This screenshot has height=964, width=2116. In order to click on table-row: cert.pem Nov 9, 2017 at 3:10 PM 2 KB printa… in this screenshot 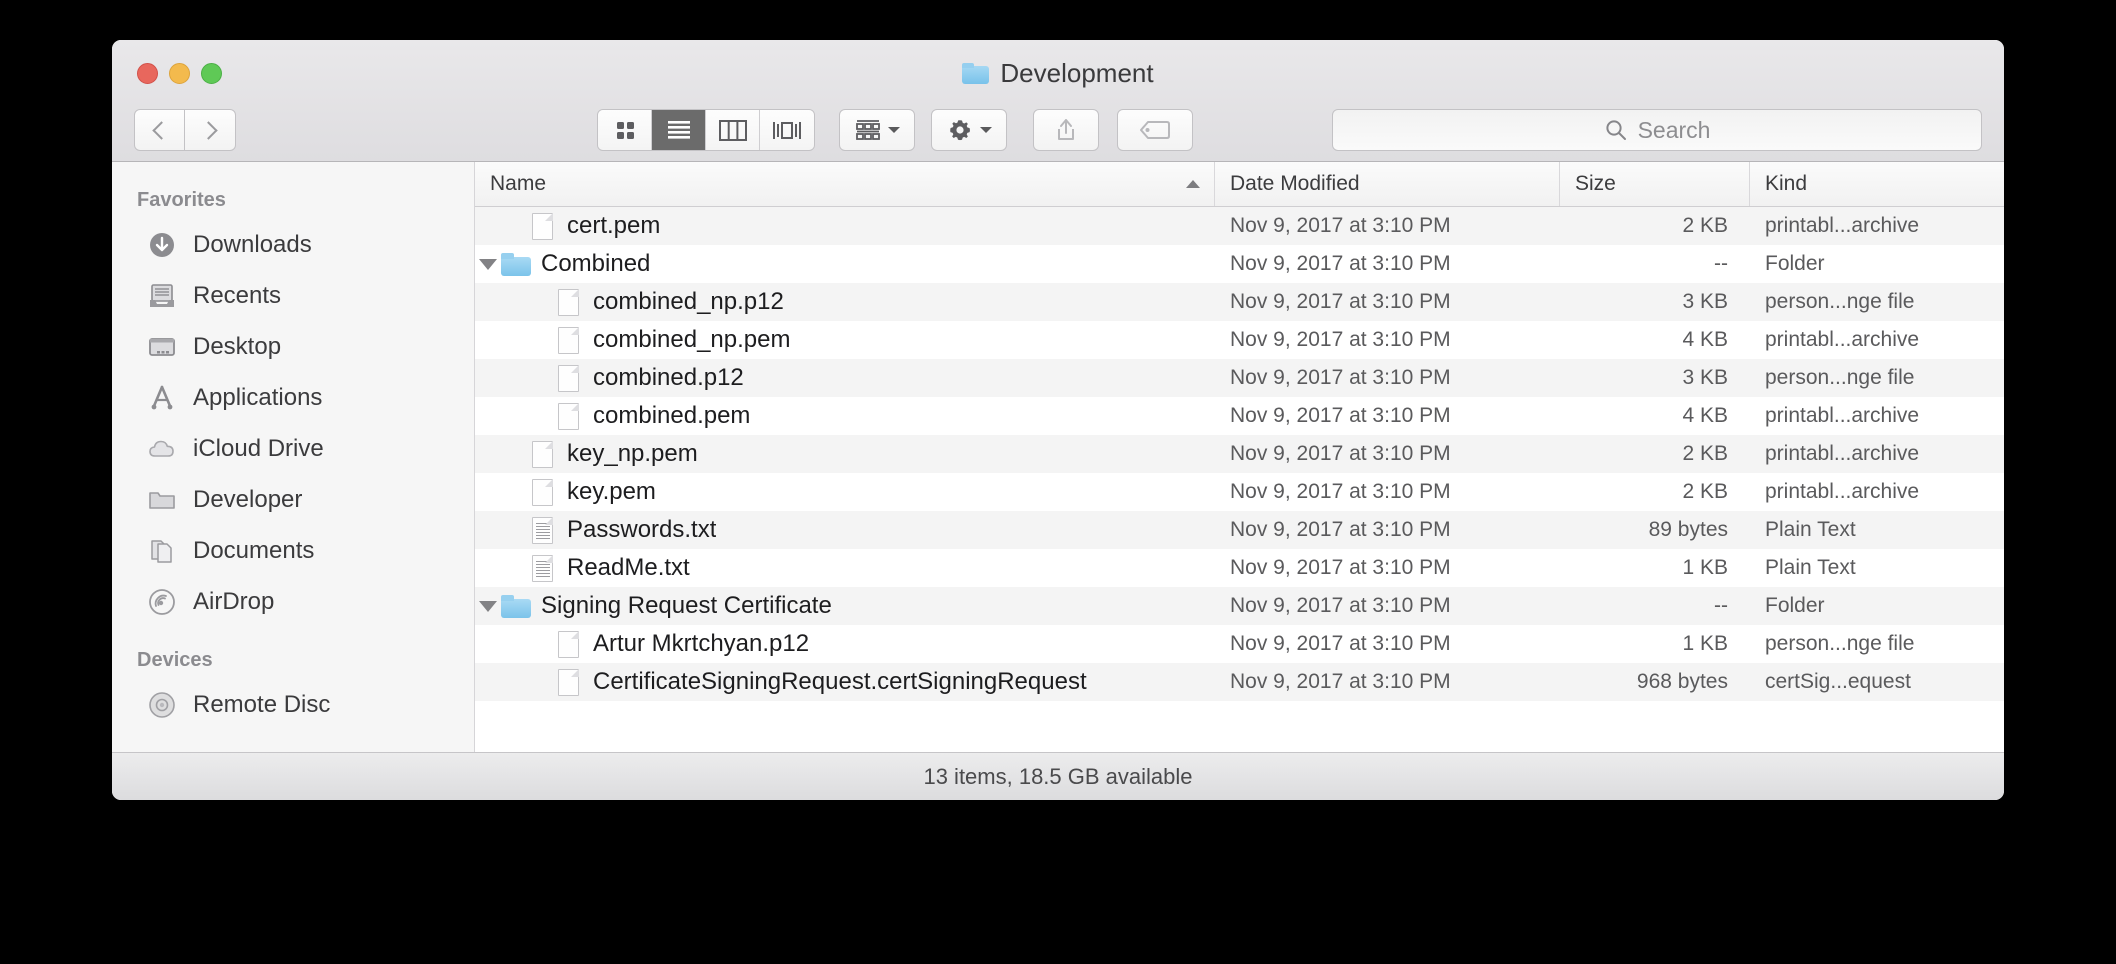, I will do `click(1239, 226)`.